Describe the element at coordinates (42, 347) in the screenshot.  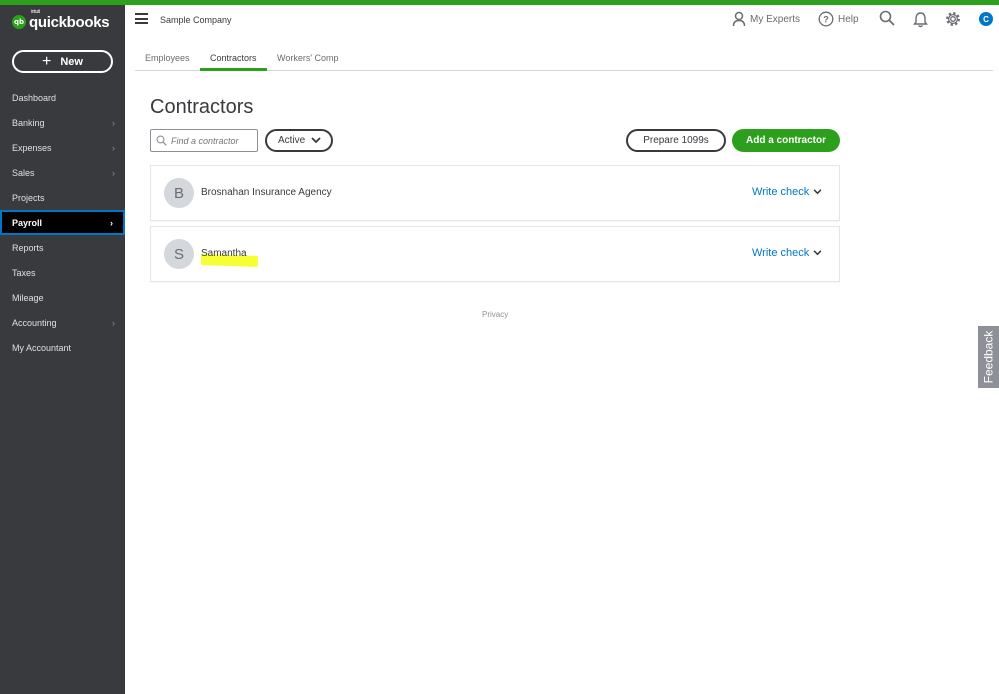
I see `sidebar-item-label: My Accountant` at that location.